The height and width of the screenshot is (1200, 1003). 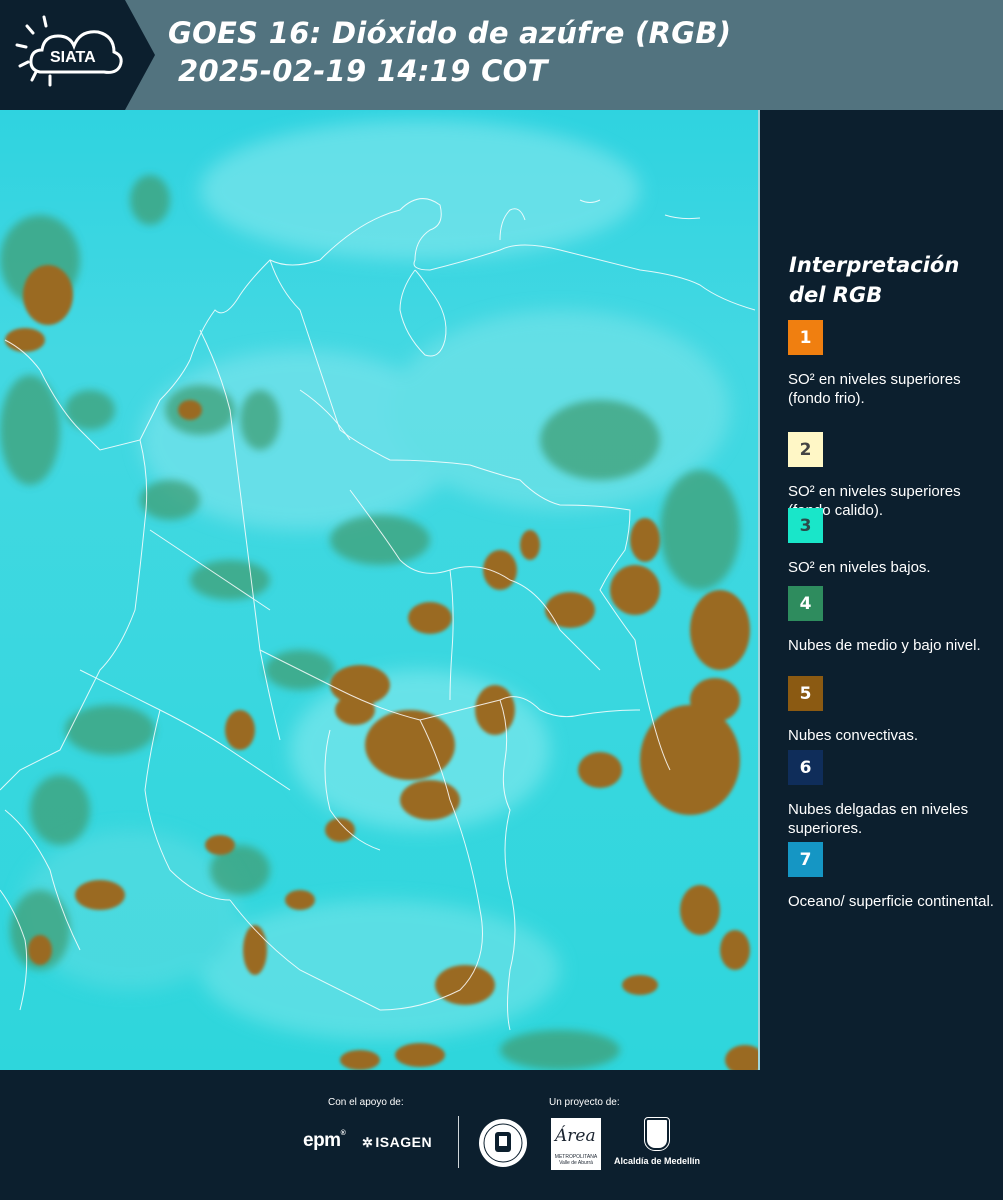 What do you see at coordinates (805, 449) in the screenshot?
I see `legend-swatch-2: 2` at bounding box center [805, 449].